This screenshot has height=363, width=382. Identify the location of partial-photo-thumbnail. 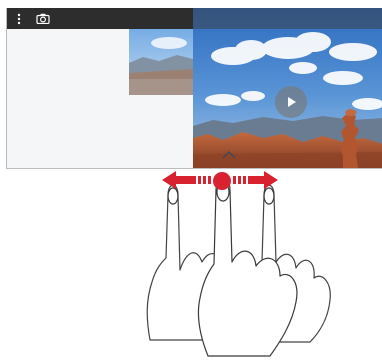
(161, 62).